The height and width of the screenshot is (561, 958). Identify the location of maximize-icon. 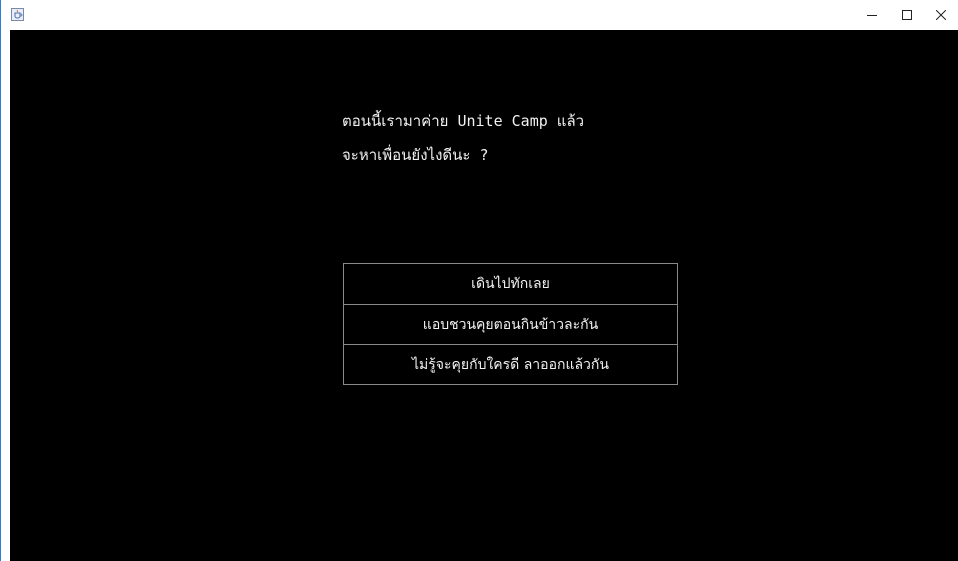
(907, 15).